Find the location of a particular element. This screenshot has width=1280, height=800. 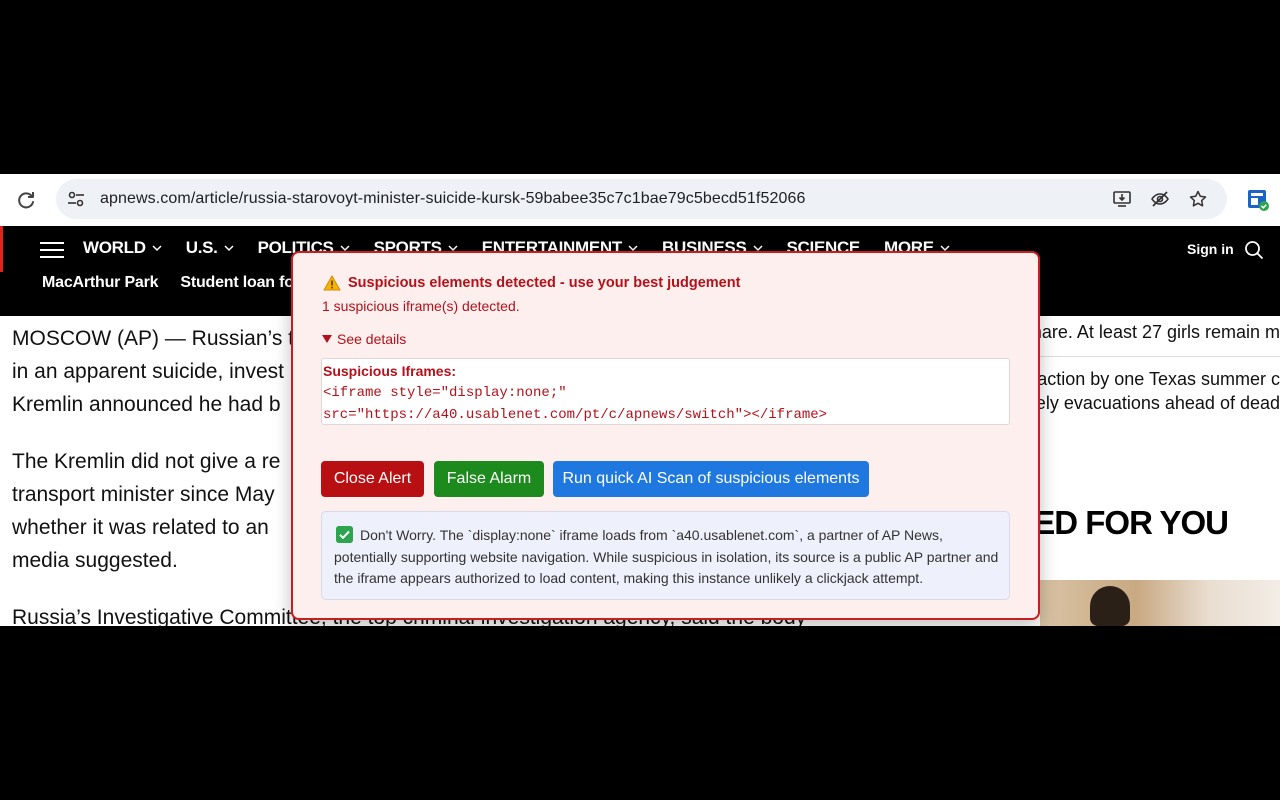

suggested-thumbnail is located at coordinates (1160, 603).